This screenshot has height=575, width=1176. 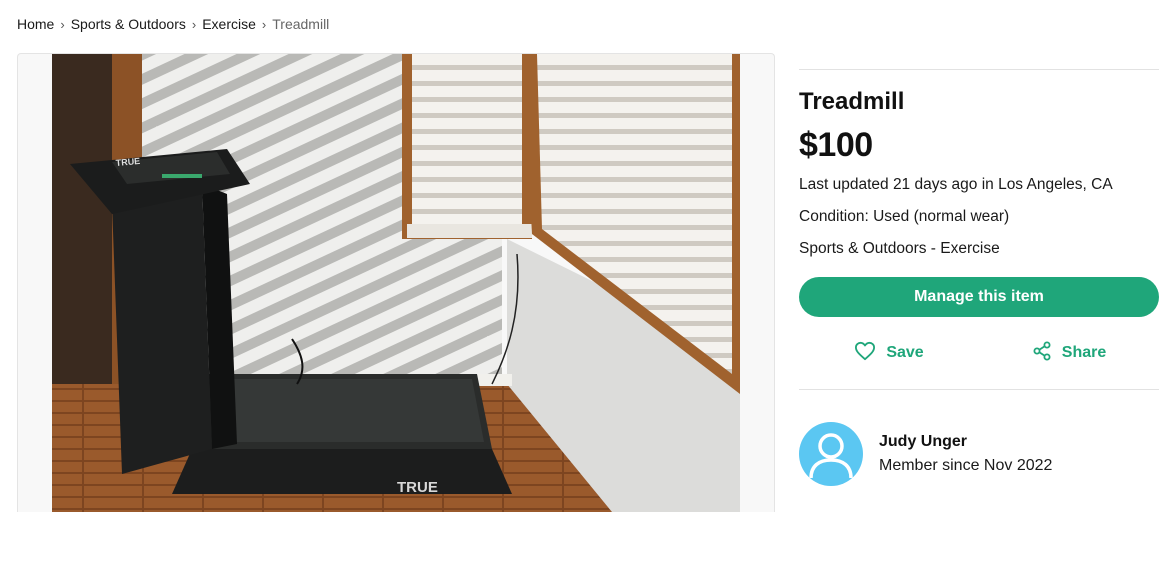 I want to click on breadcrumb-subcategory: Exercise, so click(x=229, y=24).